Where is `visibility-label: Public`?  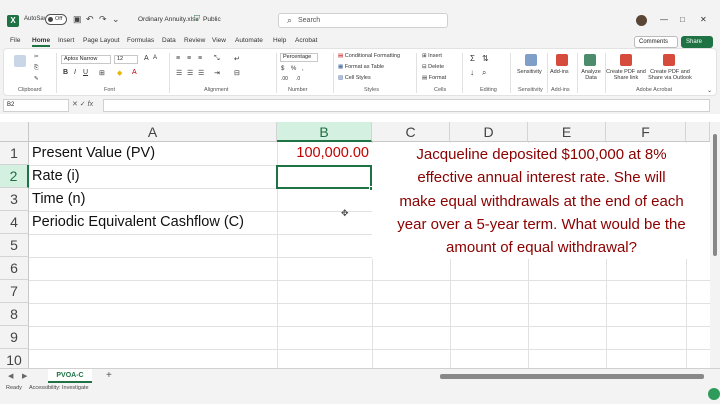 visibility-label: Public is located at coordinates (212, 19).